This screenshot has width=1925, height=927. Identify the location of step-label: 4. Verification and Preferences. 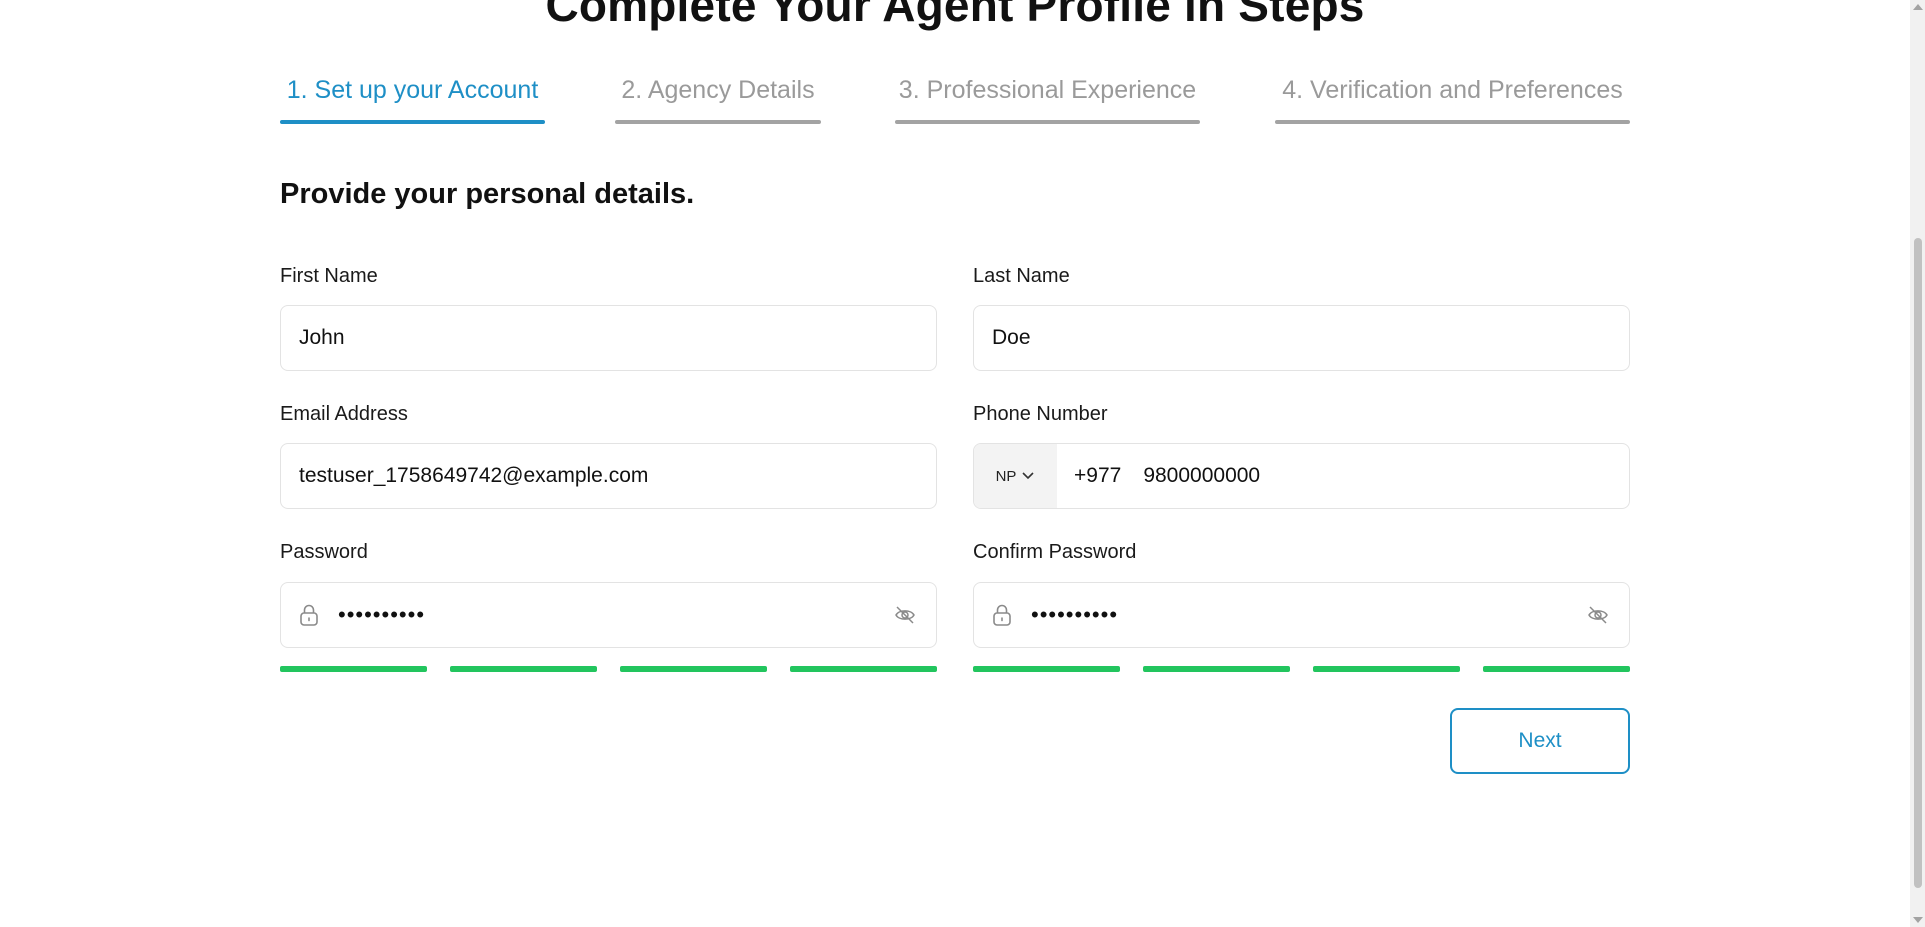
(1452, 90).